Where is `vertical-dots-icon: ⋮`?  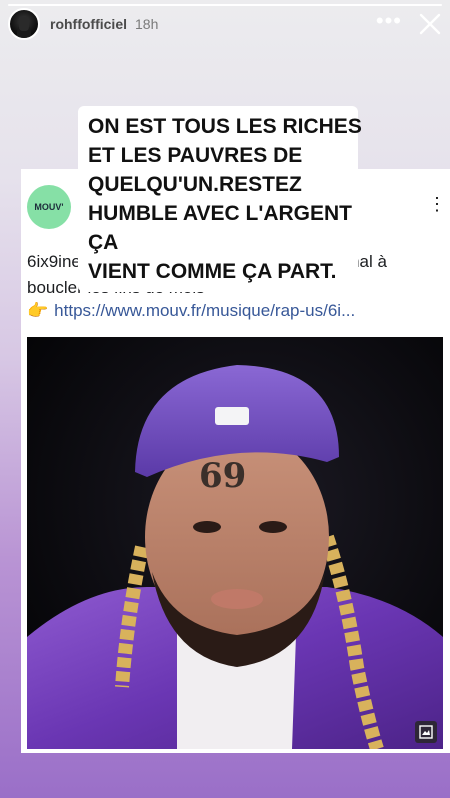 vertical-dots-icon: ⋮ is located at coordinates (437, 204).